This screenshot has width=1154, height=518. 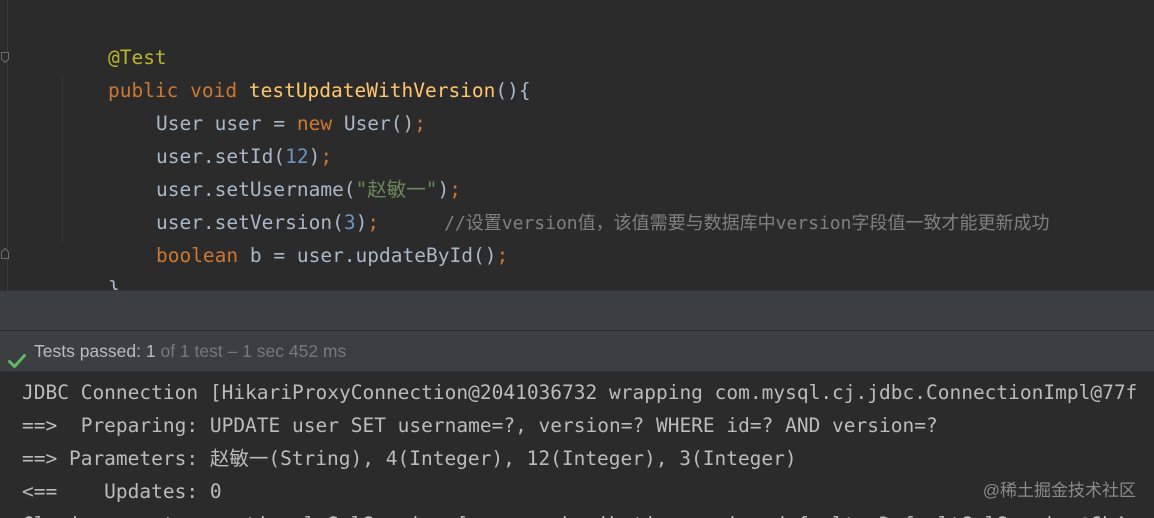 What do you see at coordinates (113, 283) in the screenshot?
I see `closing-brace-token: }` at bounding box center [113, 283].